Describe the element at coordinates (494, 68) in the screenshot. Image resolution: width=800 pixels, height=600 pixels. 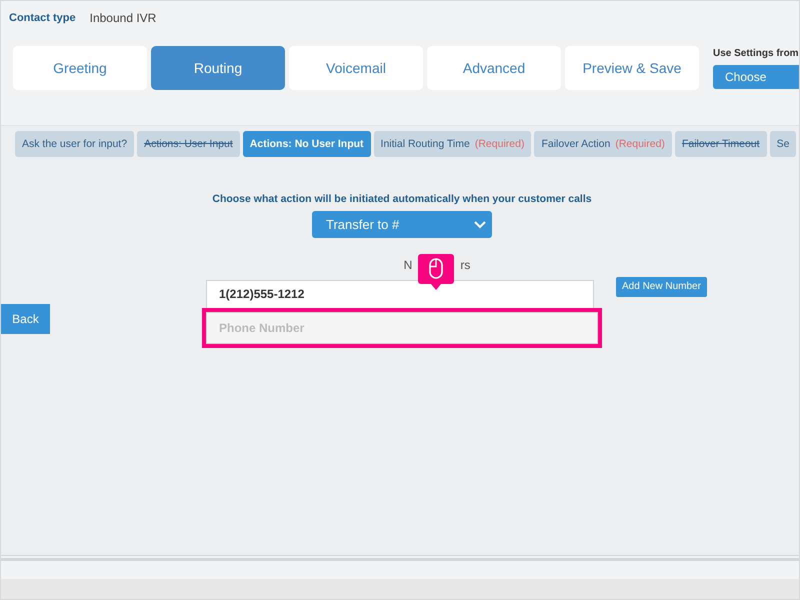
I see `tab: Advanced` at that location.